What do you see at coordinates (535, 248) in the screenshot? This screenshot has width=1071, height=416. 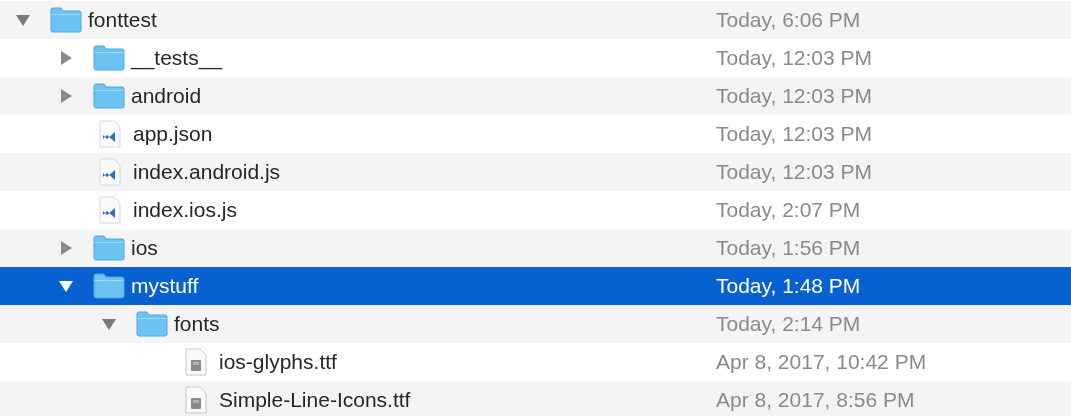 I see `file-row: ios Today, 1:56 PM` at bounding box center [535, 248].